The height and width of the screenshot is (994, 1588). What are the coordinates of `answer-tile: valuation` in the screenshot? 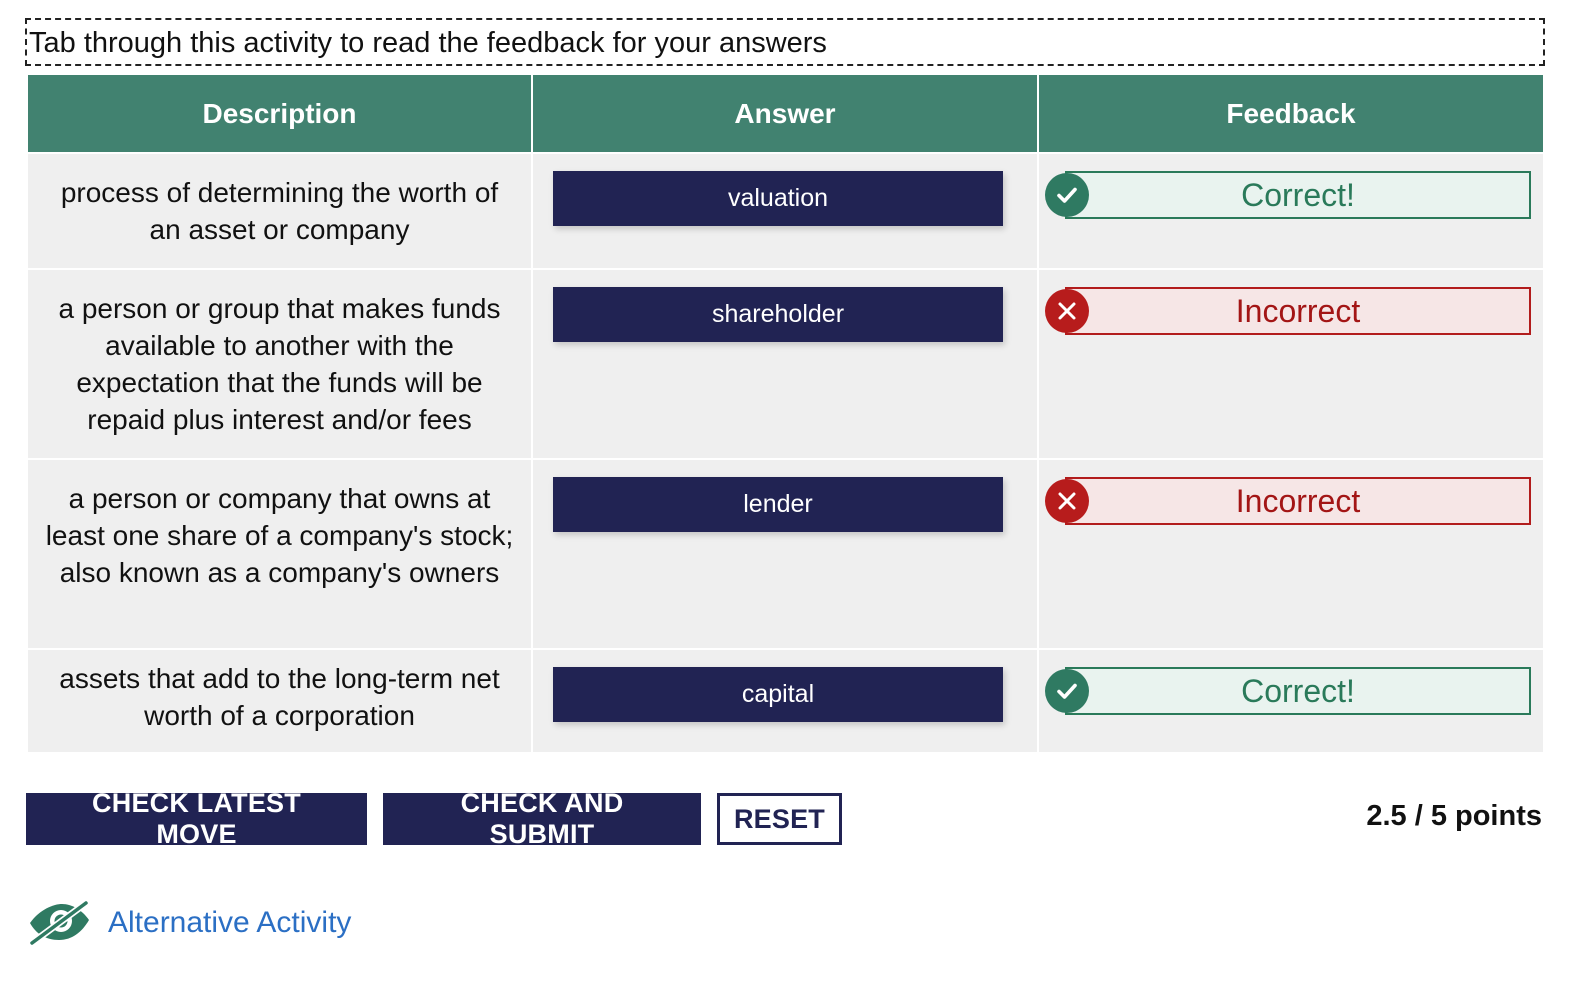 It's located at (778, 198).